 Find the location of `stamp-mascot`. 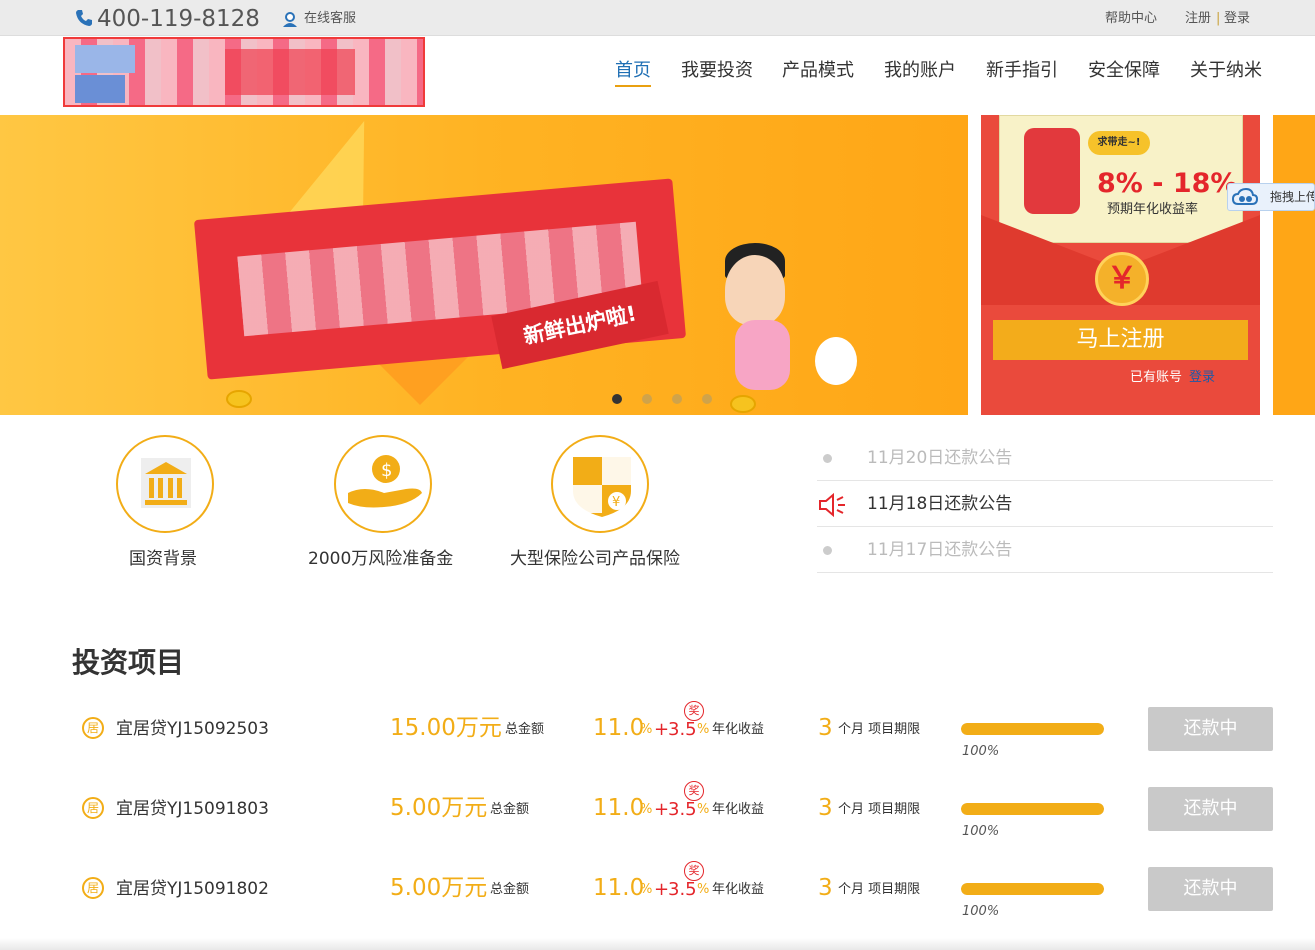

stamp-mascot is located at coordinates (1052, 171).